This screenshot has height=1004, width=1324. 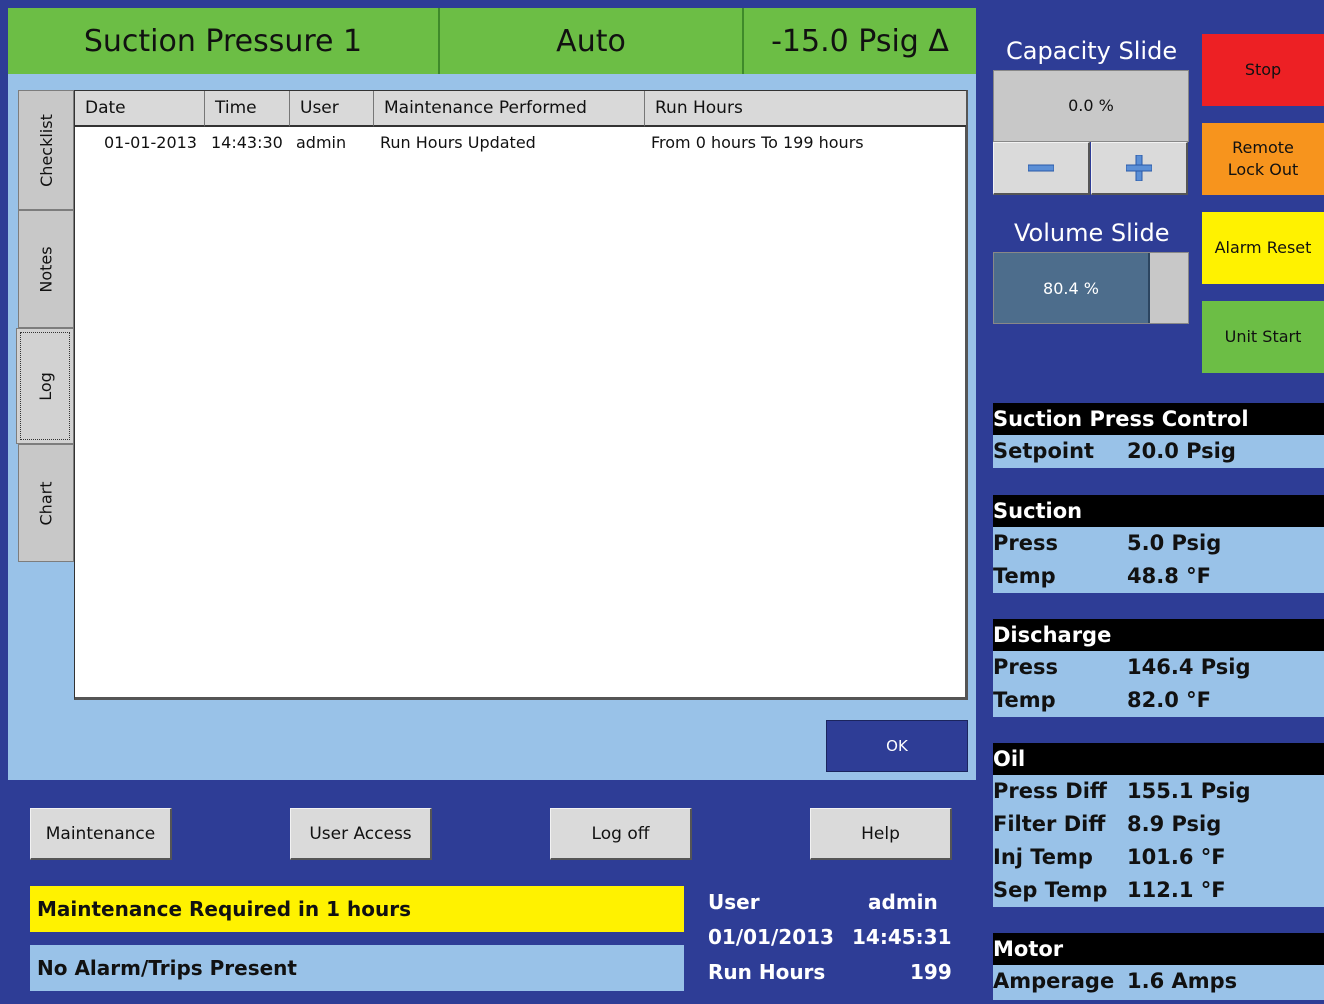 I want to click on header-reading-text: -15.0 Psig Δ, so click(x=860, y=41).